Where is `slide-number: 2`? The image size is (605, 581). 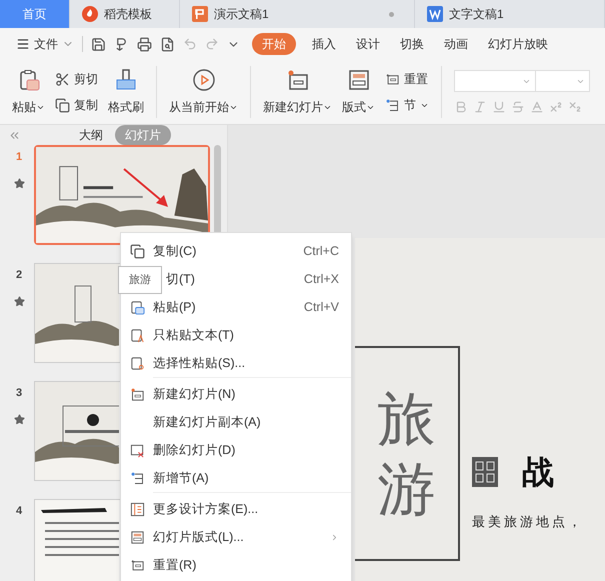
slide-number: 2 is located at coordinates (19, 275).